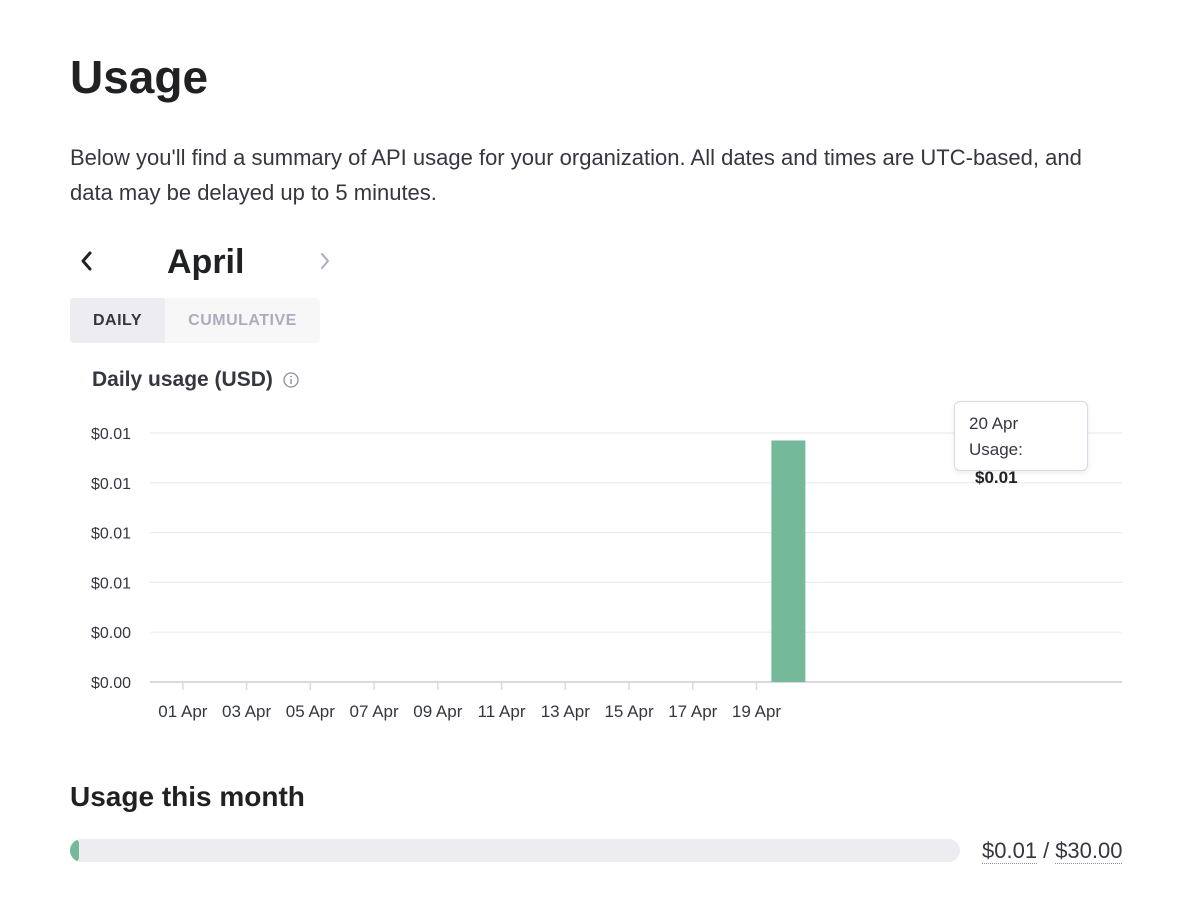  I want to click on x-tick-label: 07 Apr, so click(374, 711).